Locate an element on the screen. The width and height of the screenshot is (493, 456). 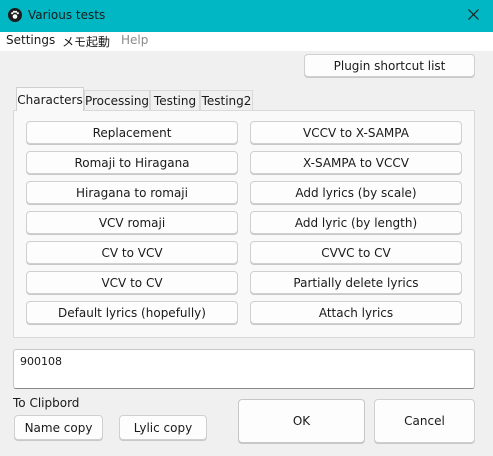
xsampa-to-vccv-button: X-SAMPA to VCCV is located at coordinates (356, 162).